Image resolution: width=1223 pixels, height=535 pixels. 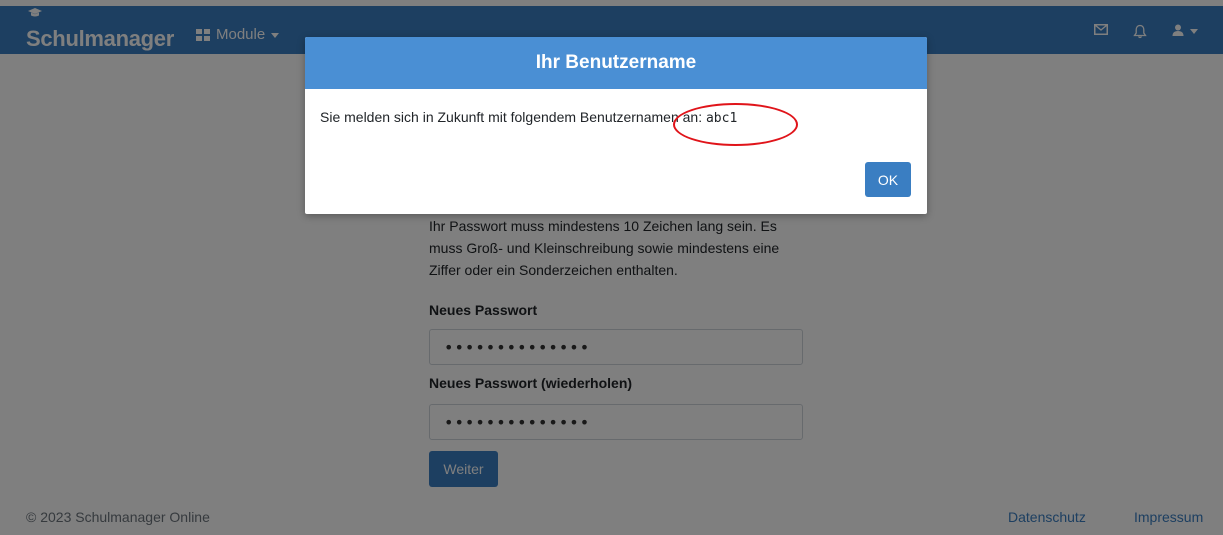 What do you see at coordinates (888, 179) in the screenshot?
I see `ok-button: OK` at bounding box center [888, 179].